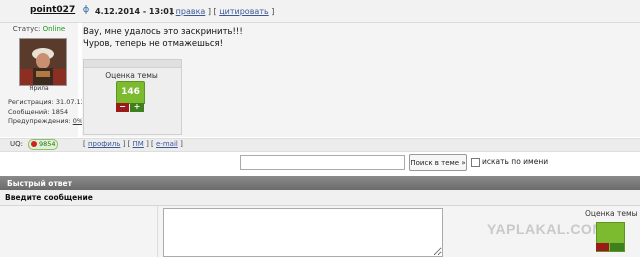 The image size is (640, 257). Describe the element at coordinates (163, 32) in the screenshot. I see `message-line-1: Вау, мне удалось это заскринить!!!` at that location.